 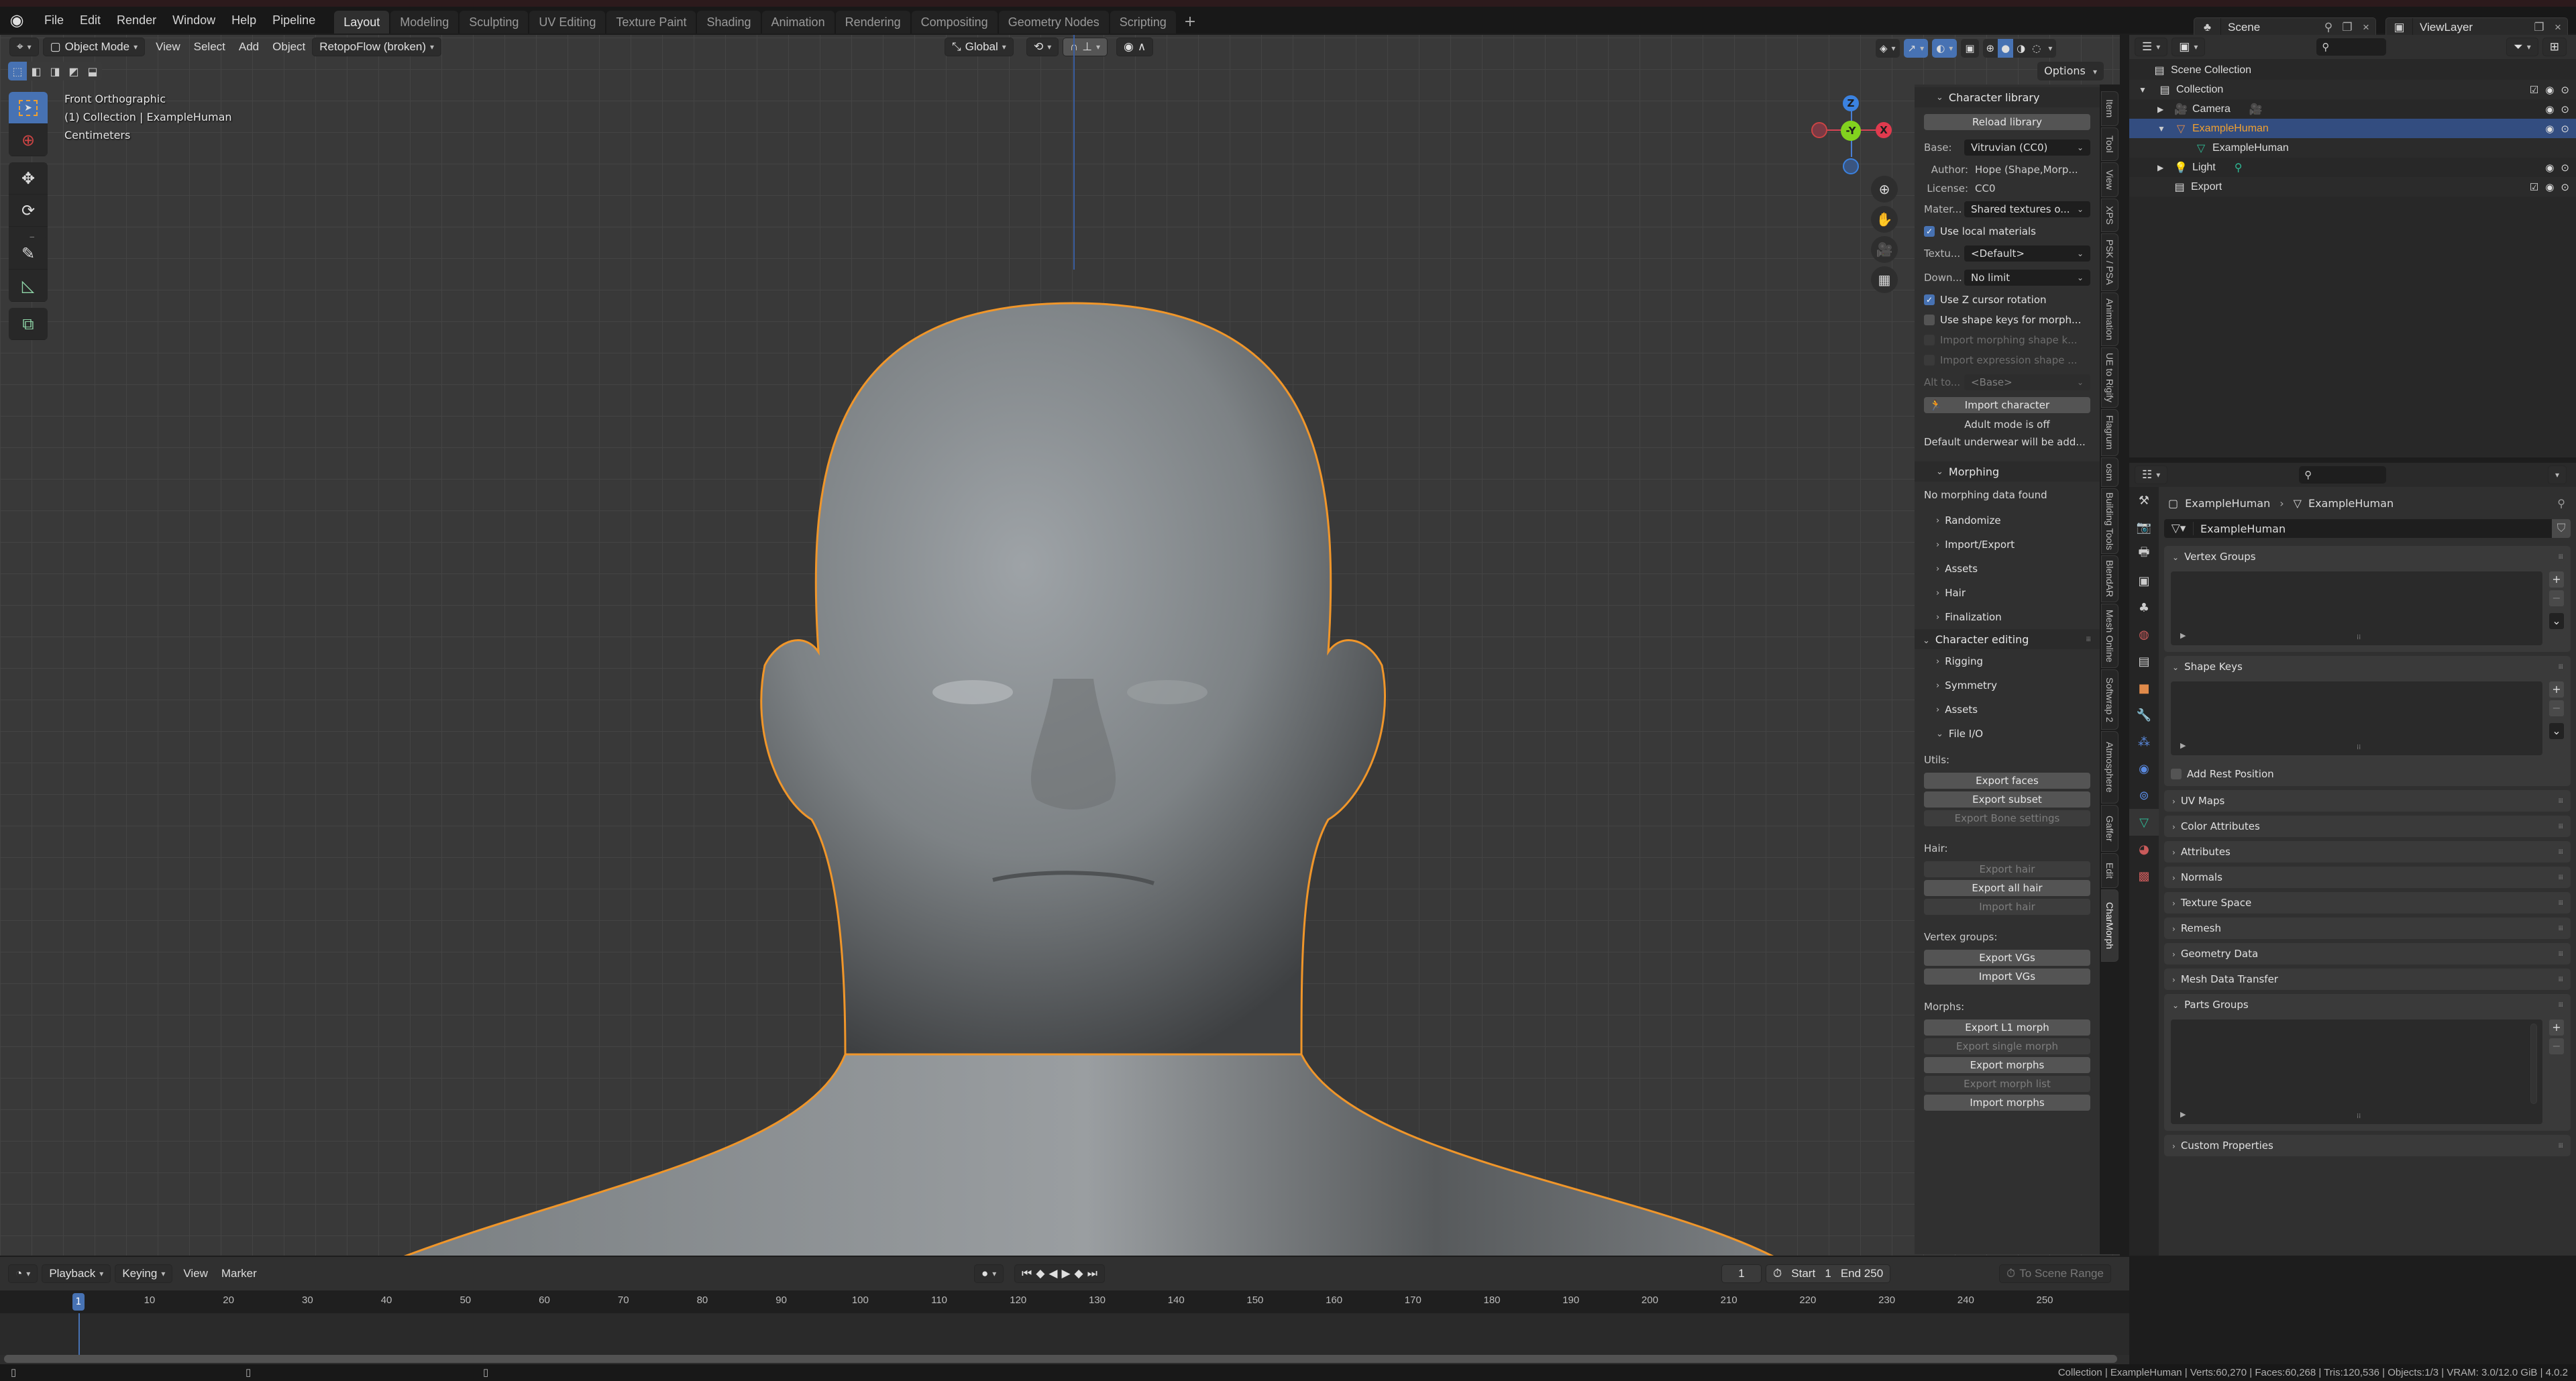 What do you see at coordinates (494, 22) in the screenshot?
I see `tab-sculpting: Sculpting` at bounding box center [494, 22].